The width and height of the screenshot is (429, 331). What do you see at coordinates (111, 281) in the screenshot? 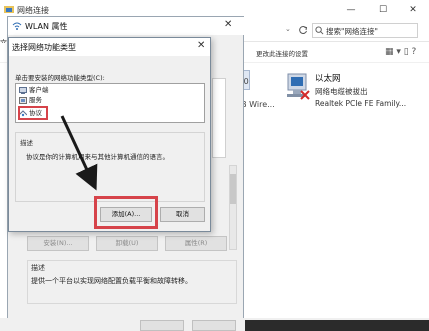
I see `description-text: 提供一个平台以实现网络配置负载平衡和故障转移。` at bounding box center [111, 281].